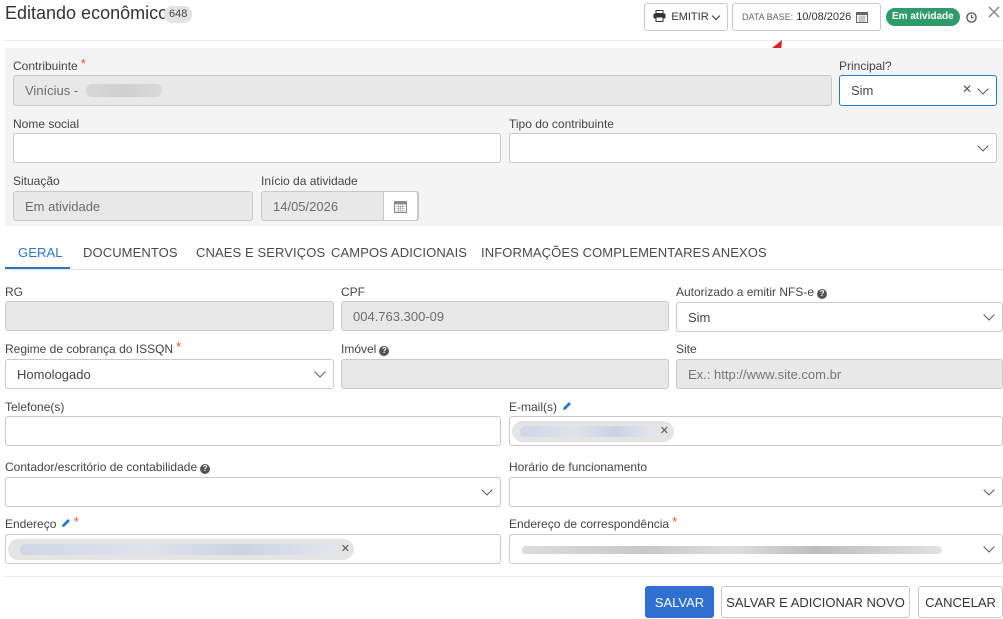 The height and width of the screenshot is (619, 1003). What do you see at coordinates (87, 13) in the screenshot?
I see `page-title: Editando econômico` at bounding box center [87, 13].